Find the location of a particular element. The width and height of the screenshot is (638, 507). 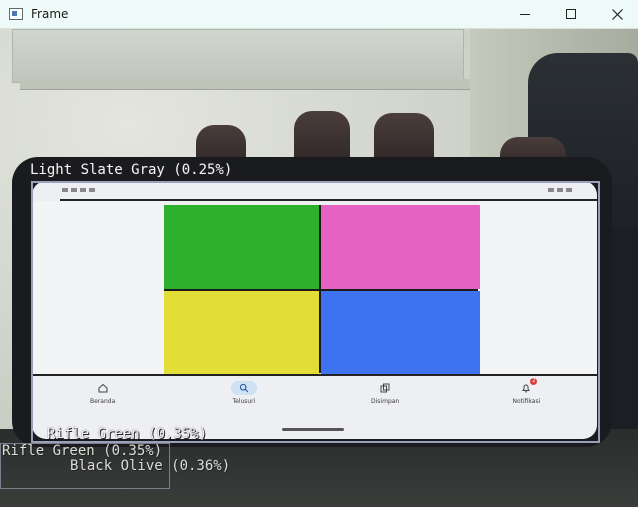

maximize-icon is located at coordinates (571, 14).